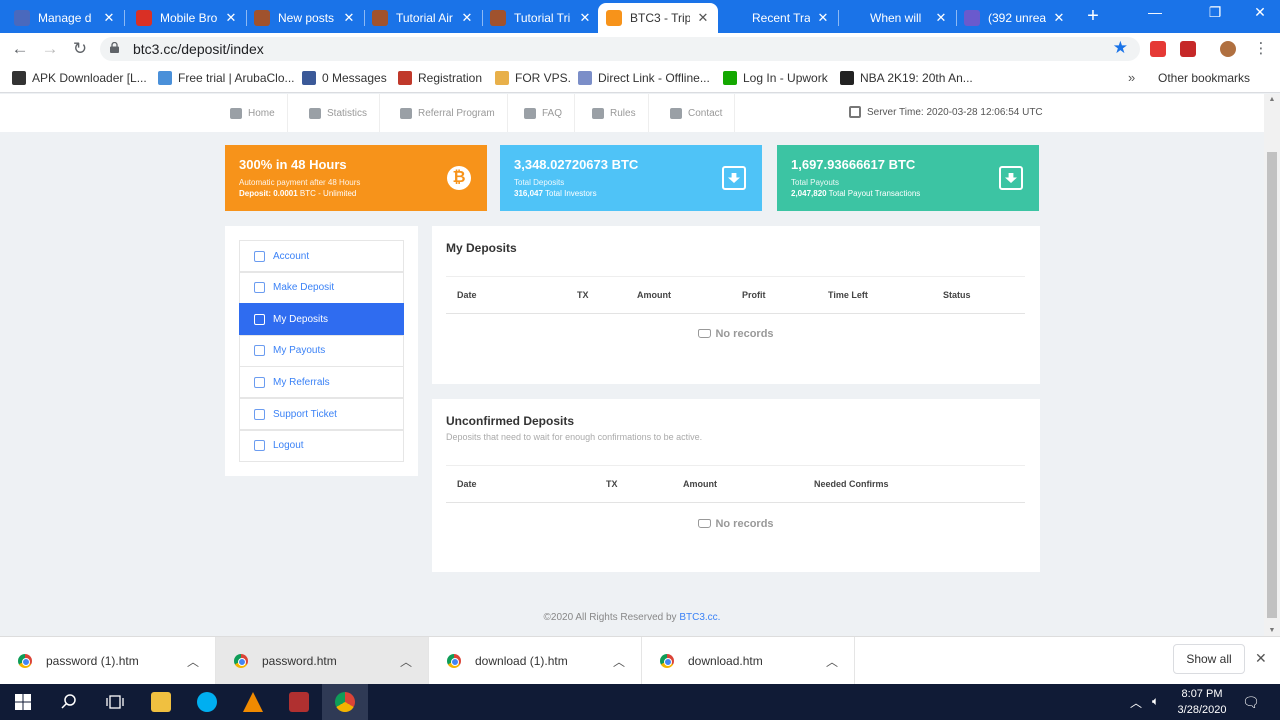  What do you see at coordinates (450, 78) in the screenshot?
I see `bookmark-label: Registration` at bounding box center [450, 78].